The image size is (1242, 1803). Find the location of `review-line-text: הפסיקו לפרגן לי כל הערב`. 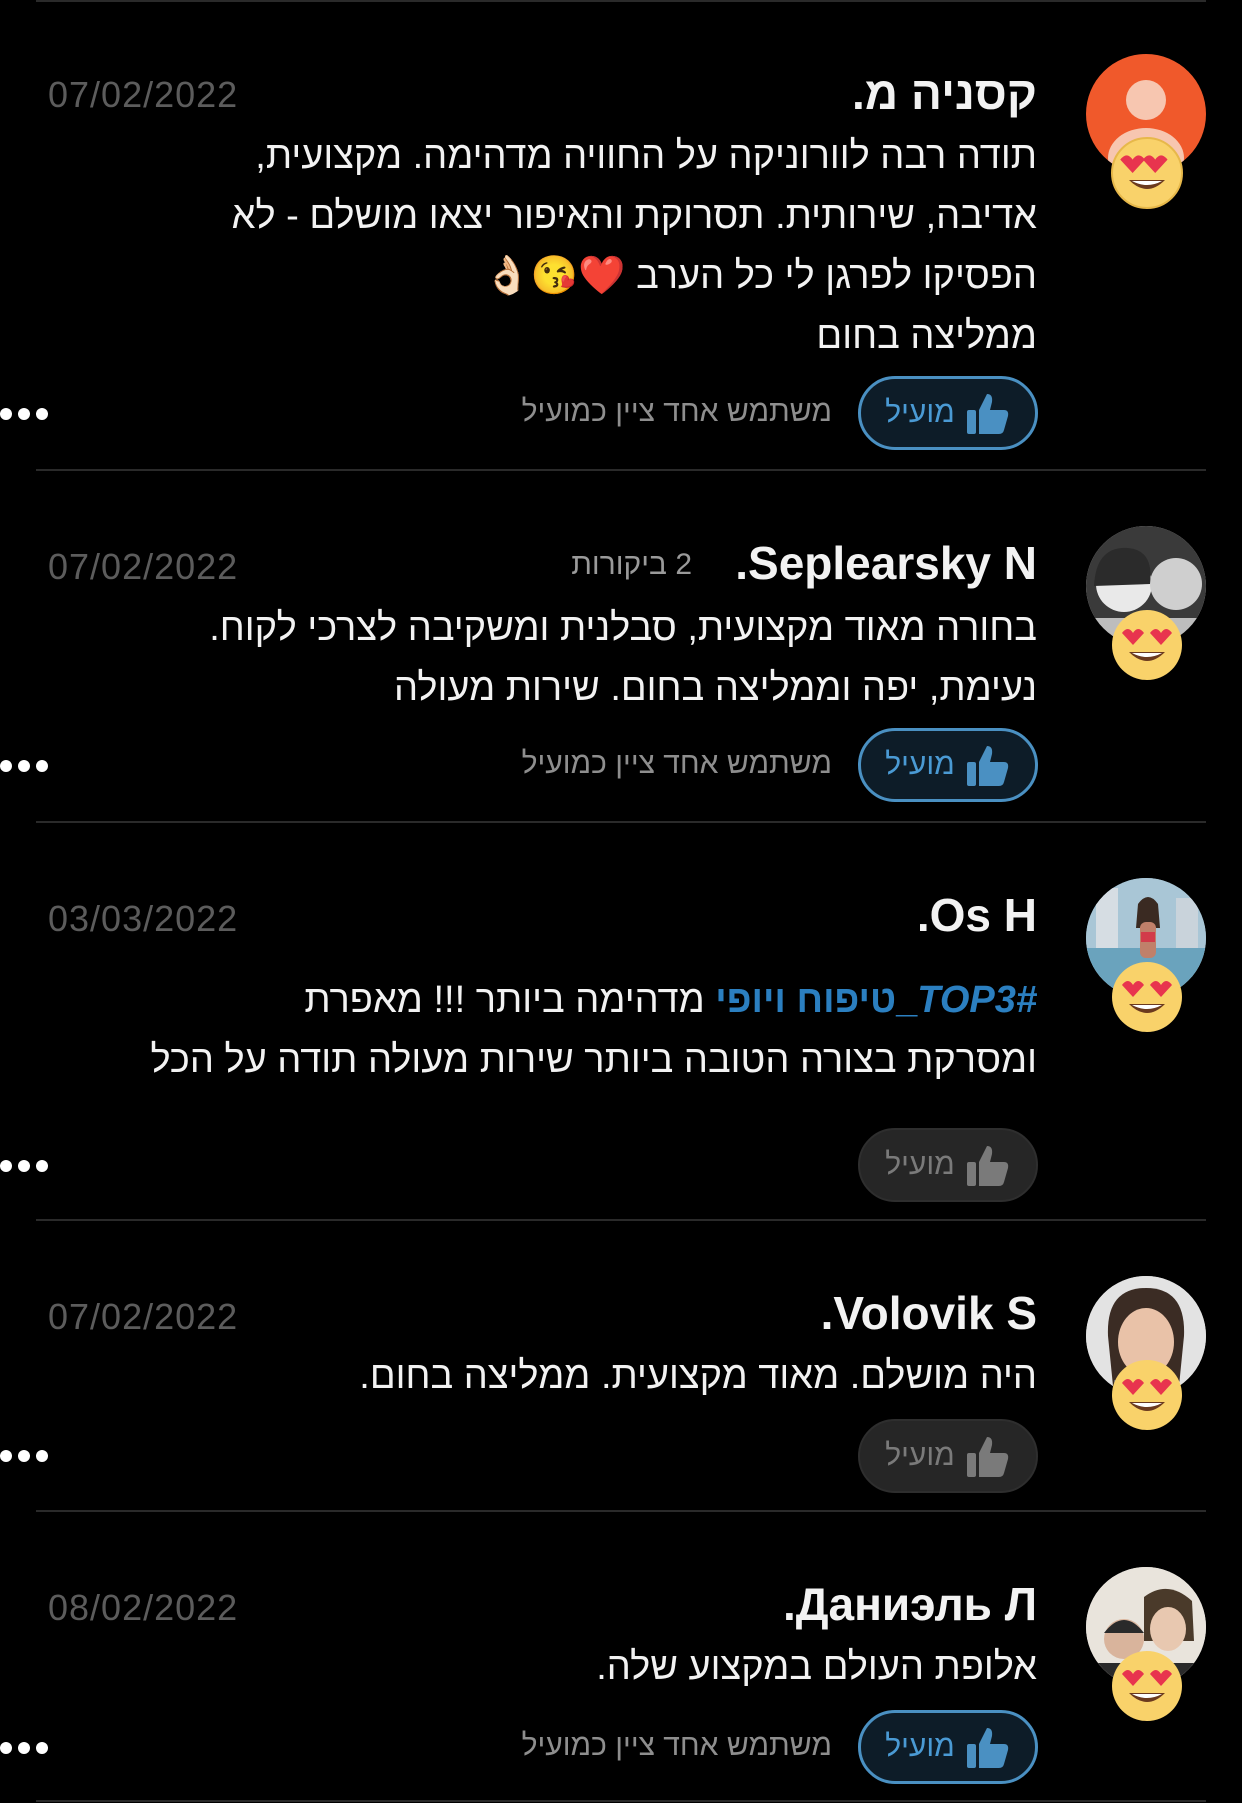

review-line-text: הפסיקו לפרגן לי כל הערב is located at coordinates (836, 276).